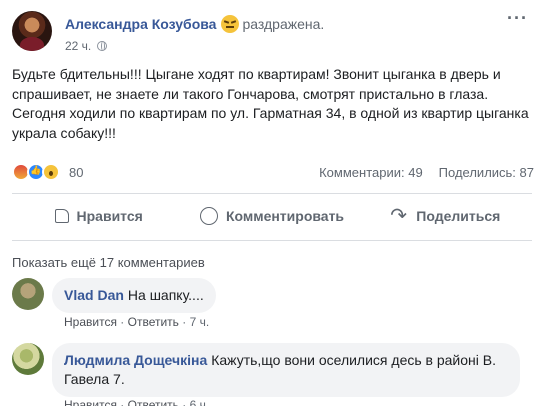  I want to click on globe-icon, so click(102, 46).